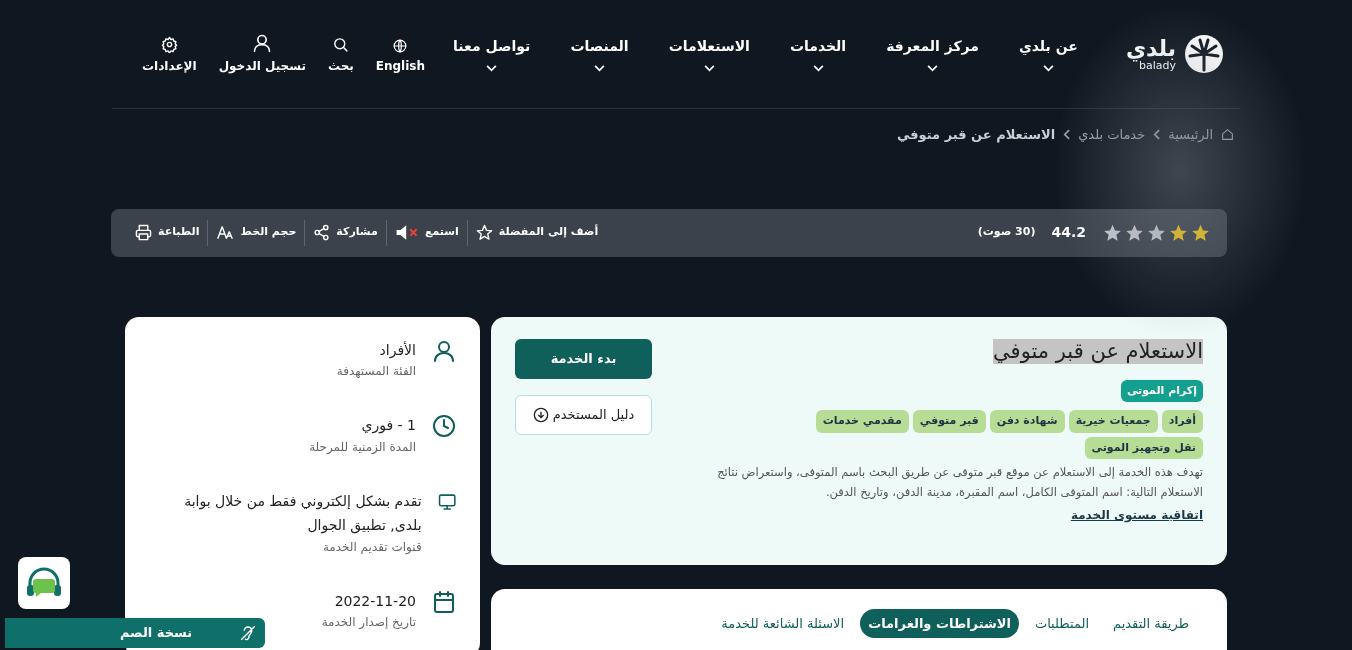 This screenshot has width=1352, height=650. Describe the element at coordinates (1190, 135) in the screenshot. I see `breadcrumb-link: الرئيسية` at that location.